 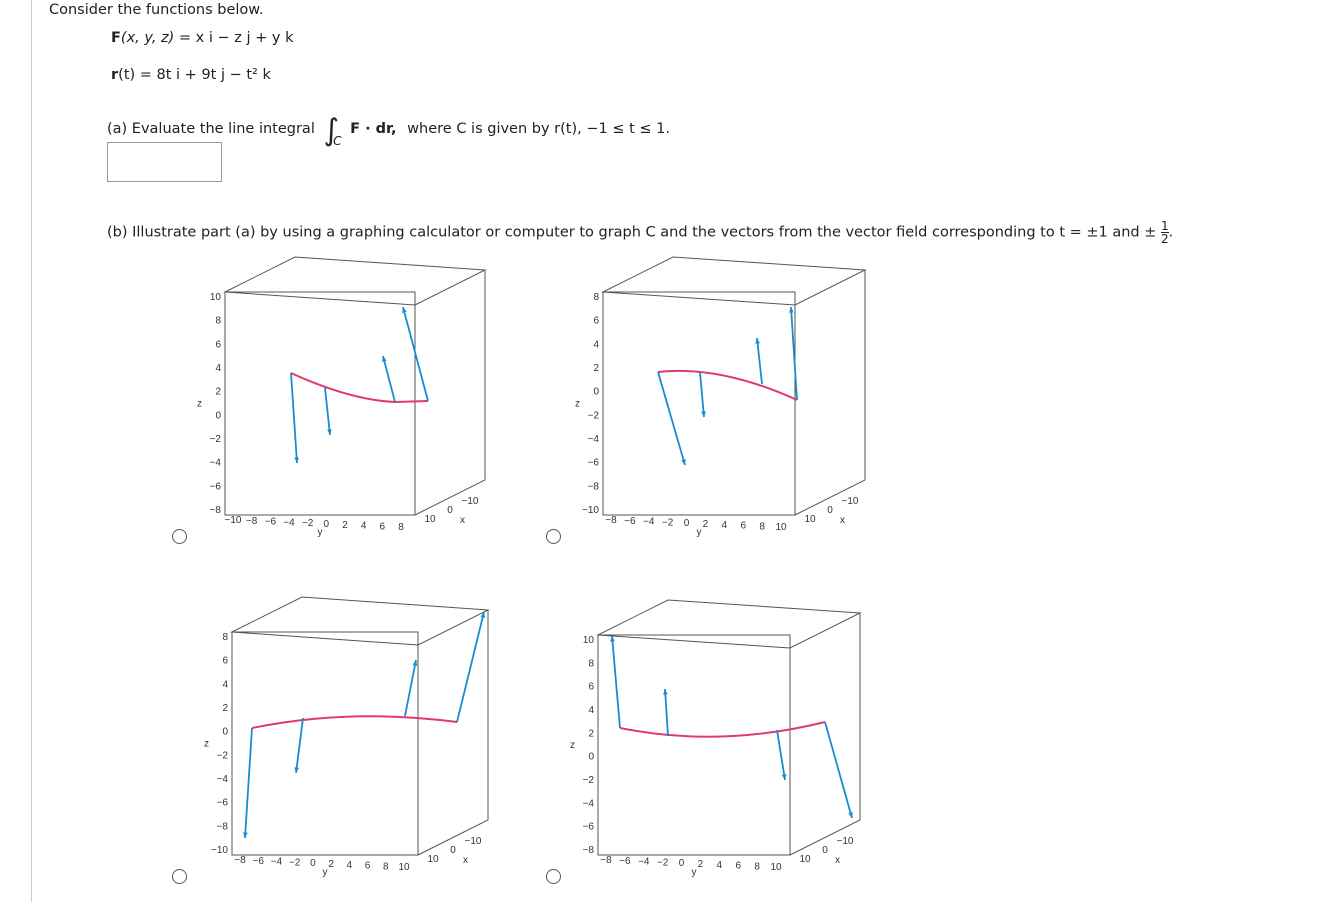 I want to click on z-tick-label: 2, so click(x=596, y=368).